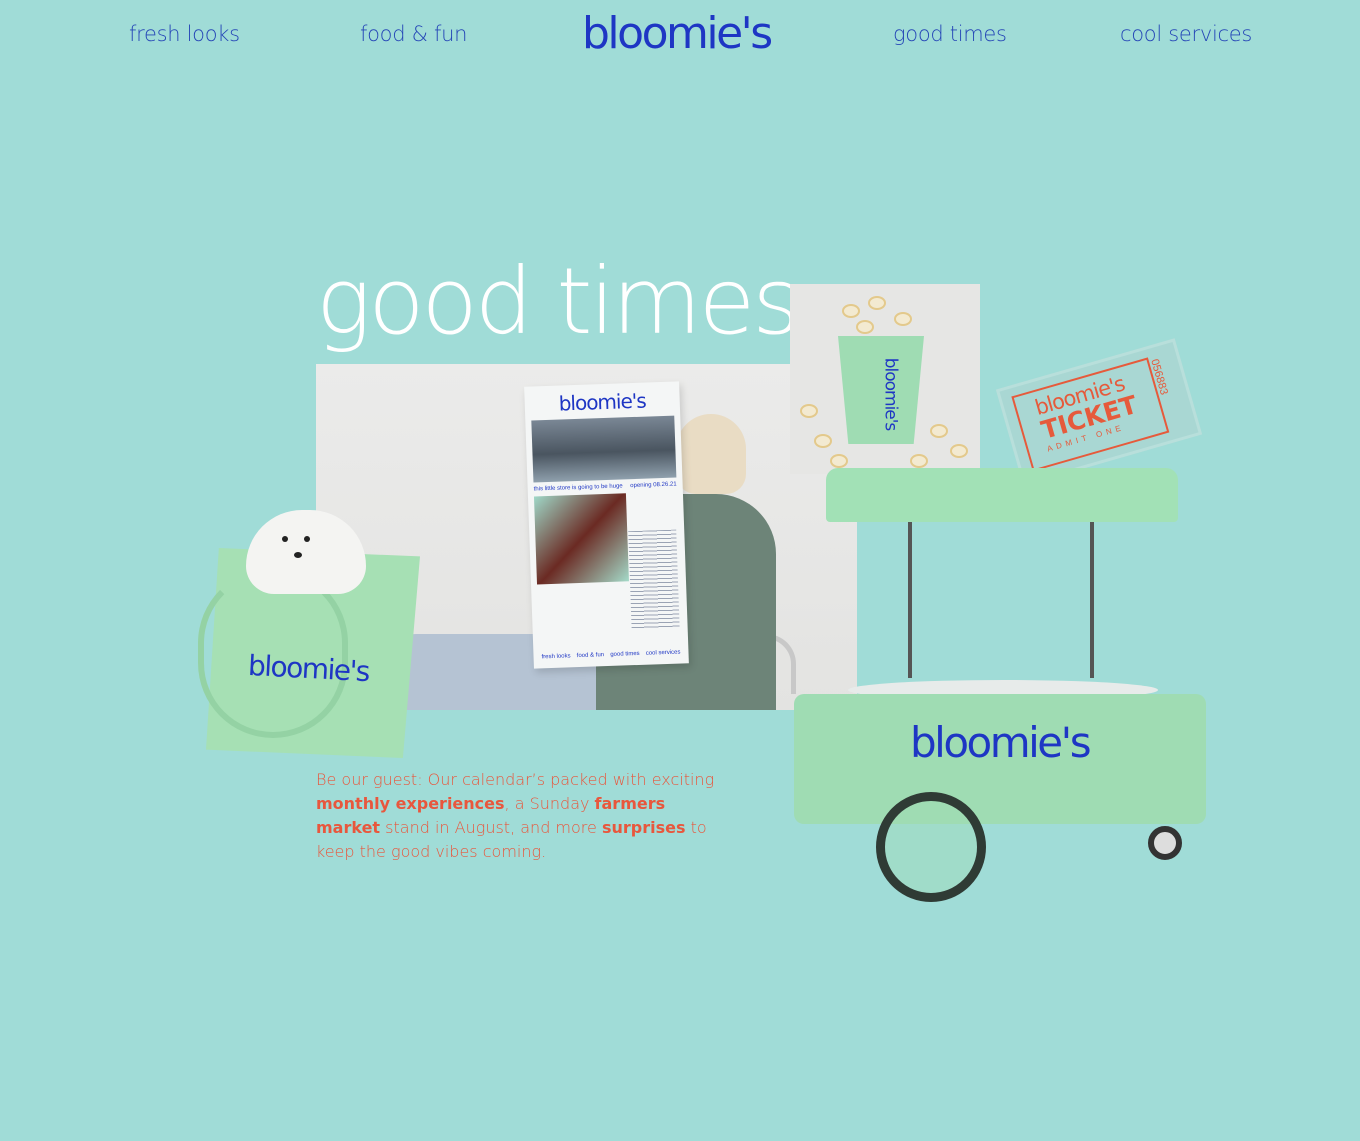 This screenshot has height=1141, width=1360. I want to click on newspaper-store-photo, so click(604, 449).